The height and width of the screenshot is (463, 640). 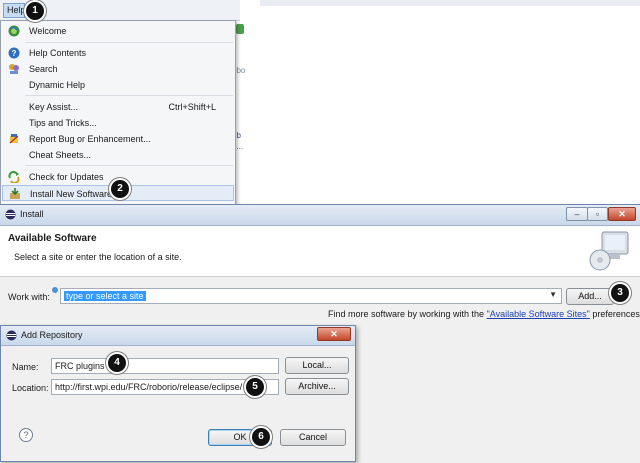 What do you see at coordinates (311, 296) in the screenshot?
I see `work-with-combo: type or select a site ▼` at bounding box center [311, 296].